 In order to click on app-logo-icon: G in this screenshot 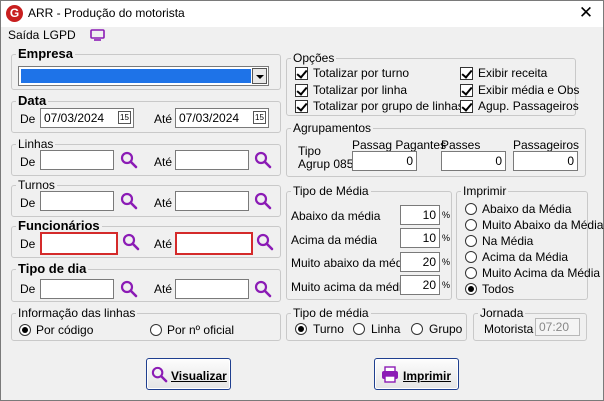, I will do `click(14, 13)`.